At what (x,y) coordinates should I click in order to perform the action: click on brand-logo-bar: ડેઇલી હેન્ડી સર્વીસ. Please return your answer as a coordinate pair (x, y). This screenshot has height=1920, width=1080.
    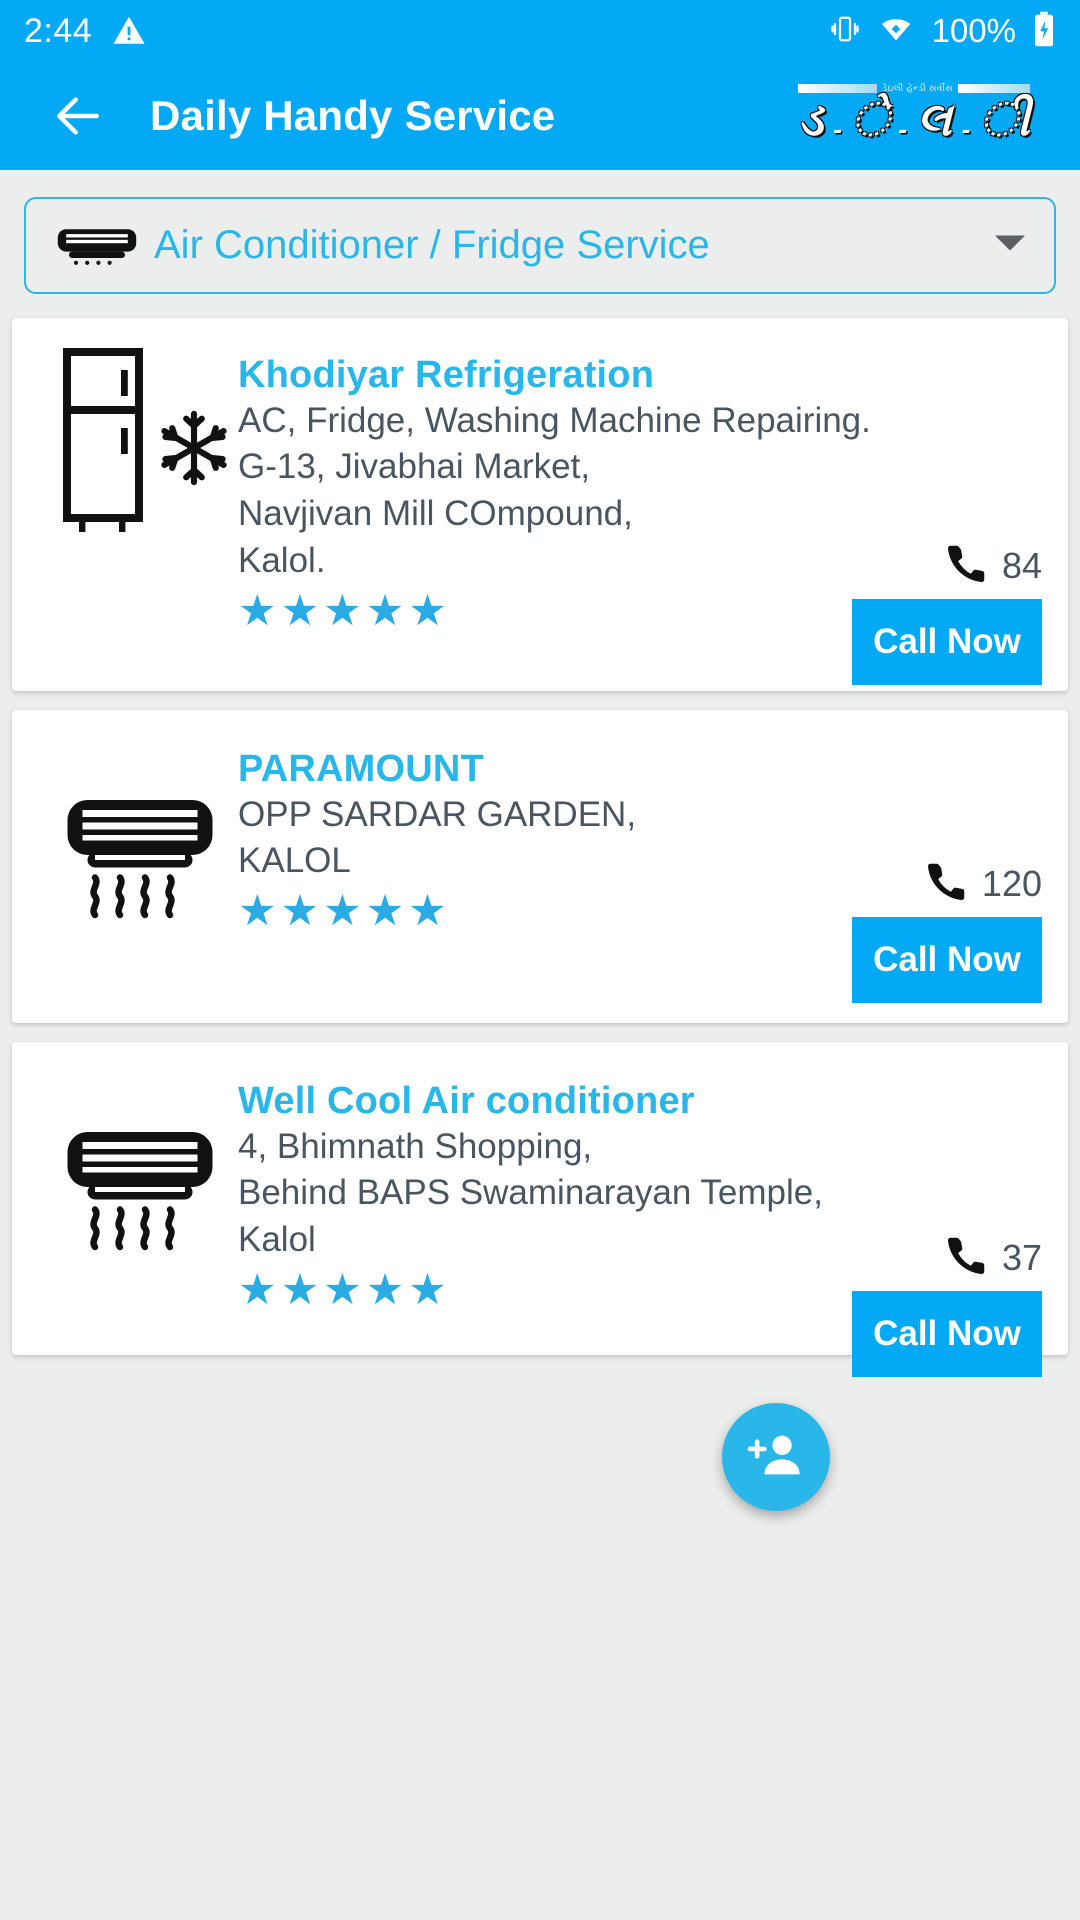
    Looking at the image, I should click on (914, 88).